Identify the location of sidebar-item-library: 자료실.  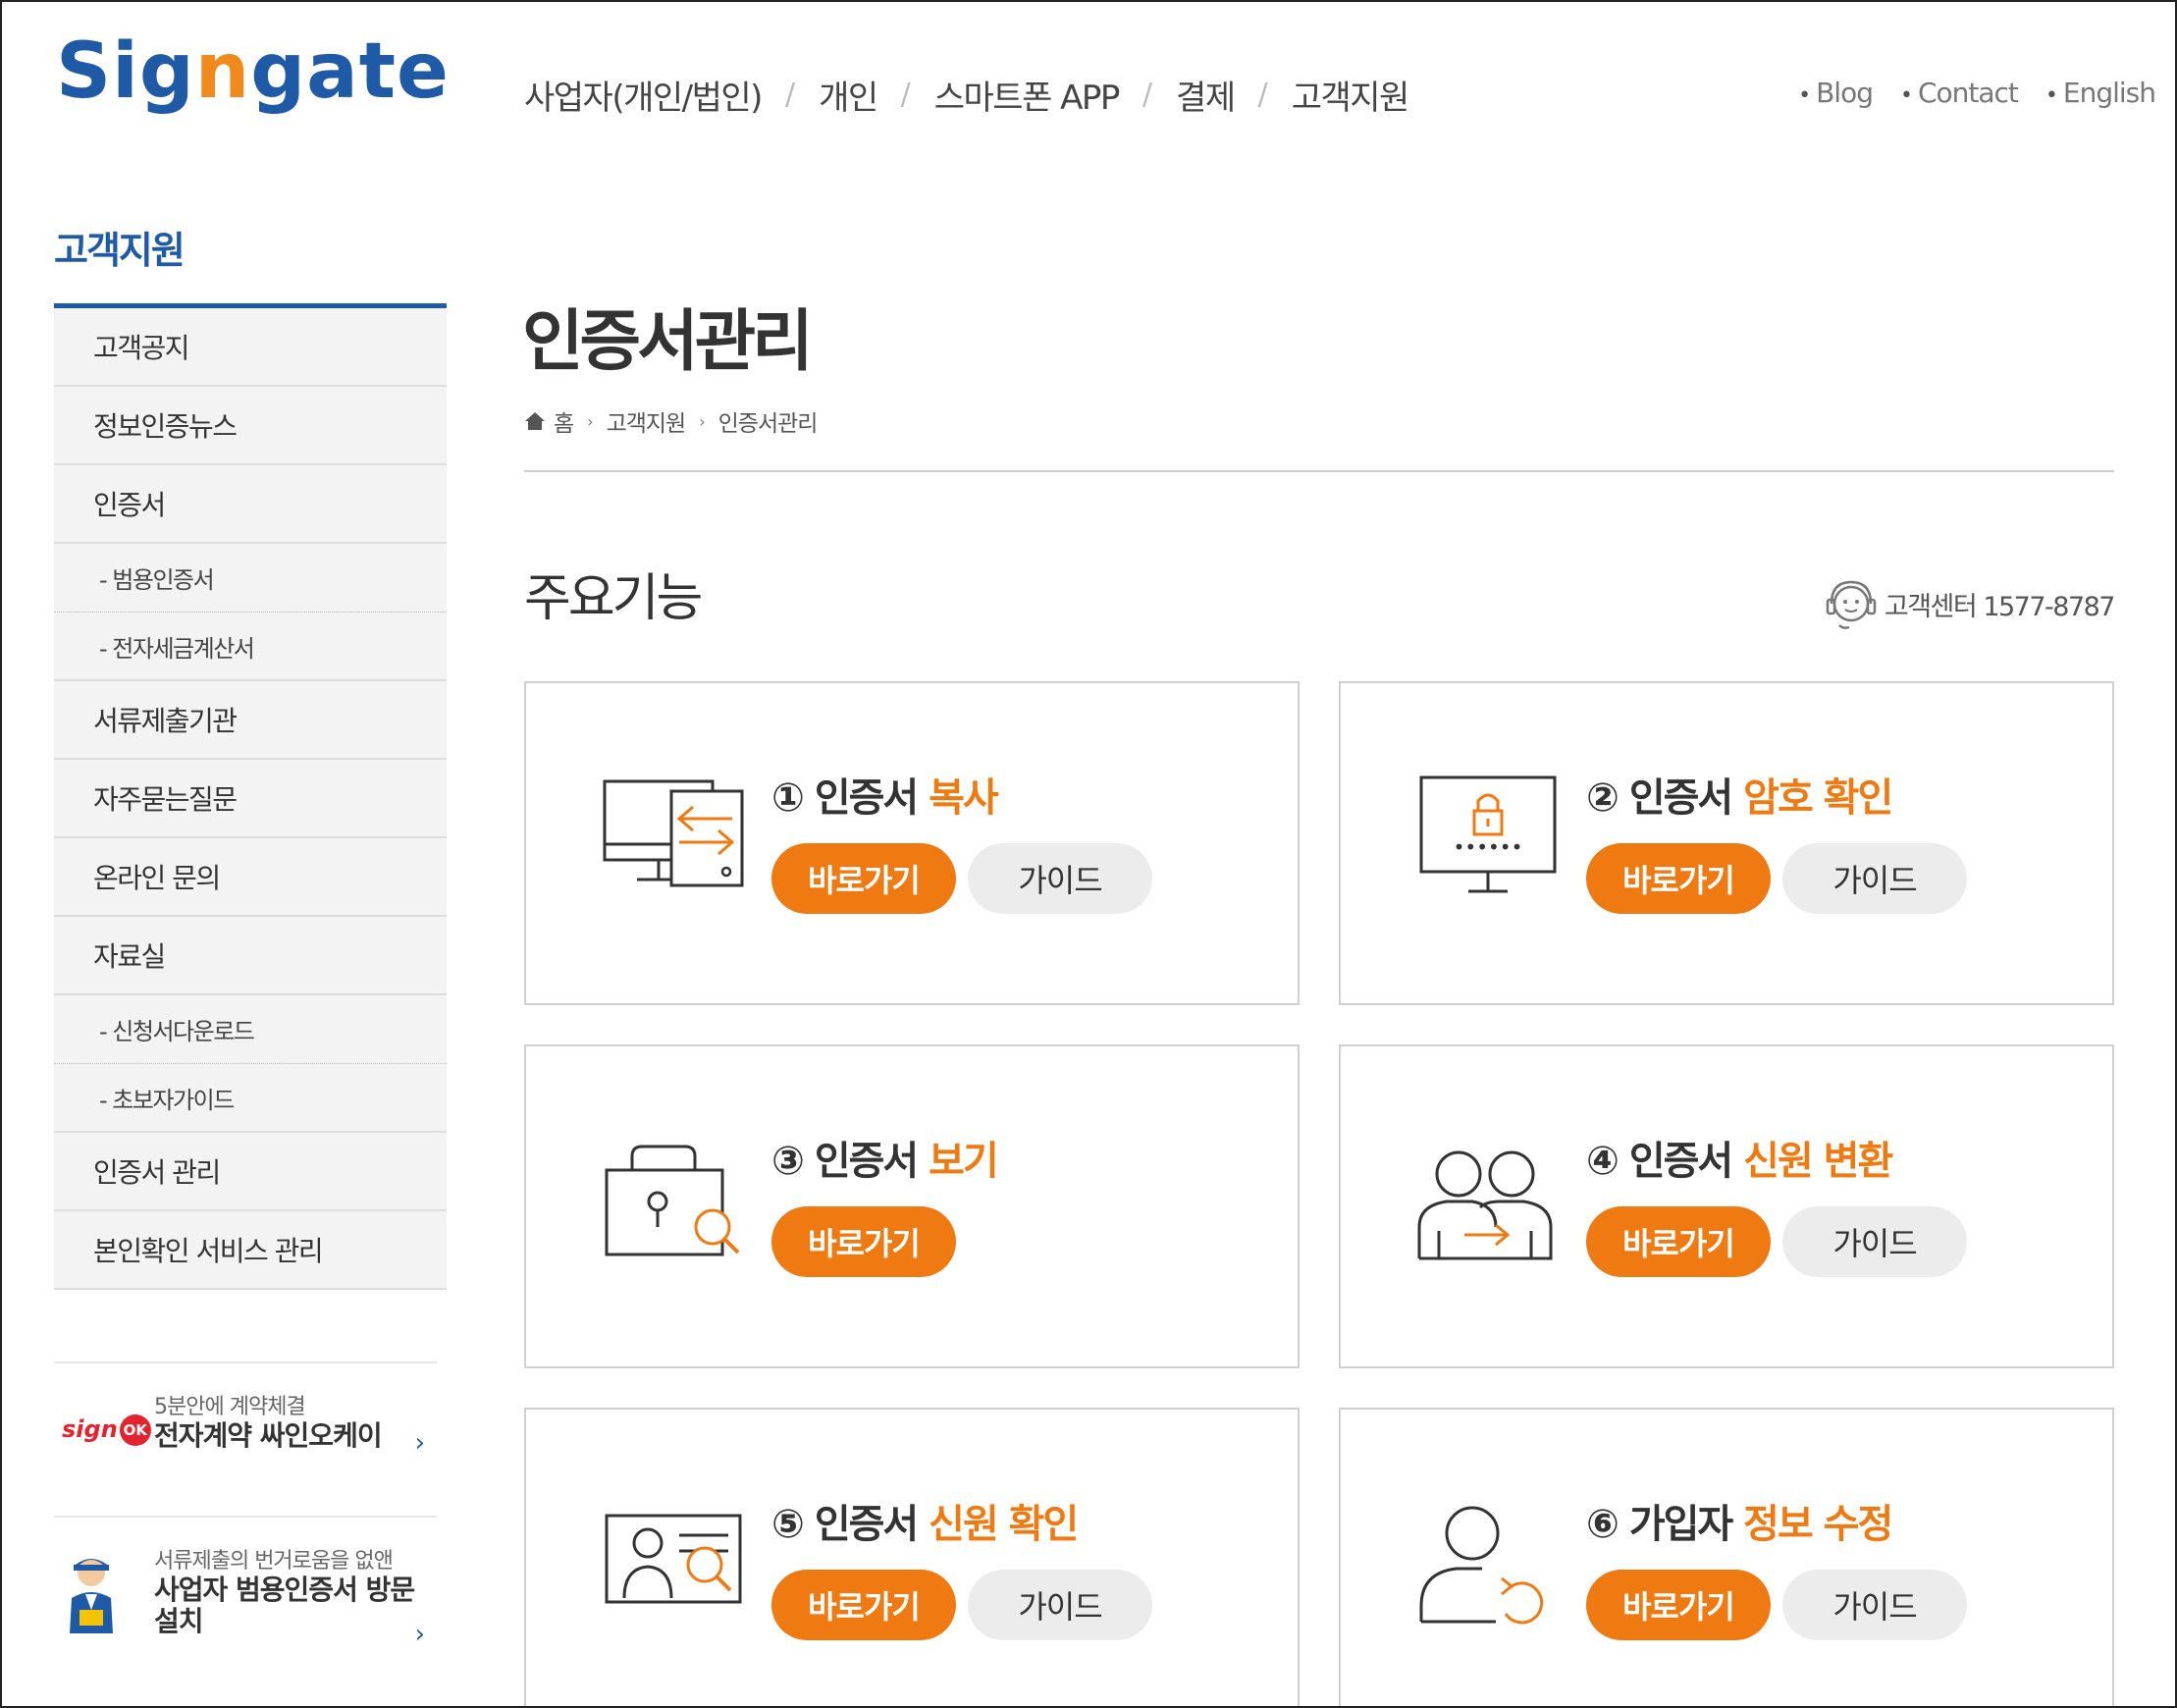
(251, 956).